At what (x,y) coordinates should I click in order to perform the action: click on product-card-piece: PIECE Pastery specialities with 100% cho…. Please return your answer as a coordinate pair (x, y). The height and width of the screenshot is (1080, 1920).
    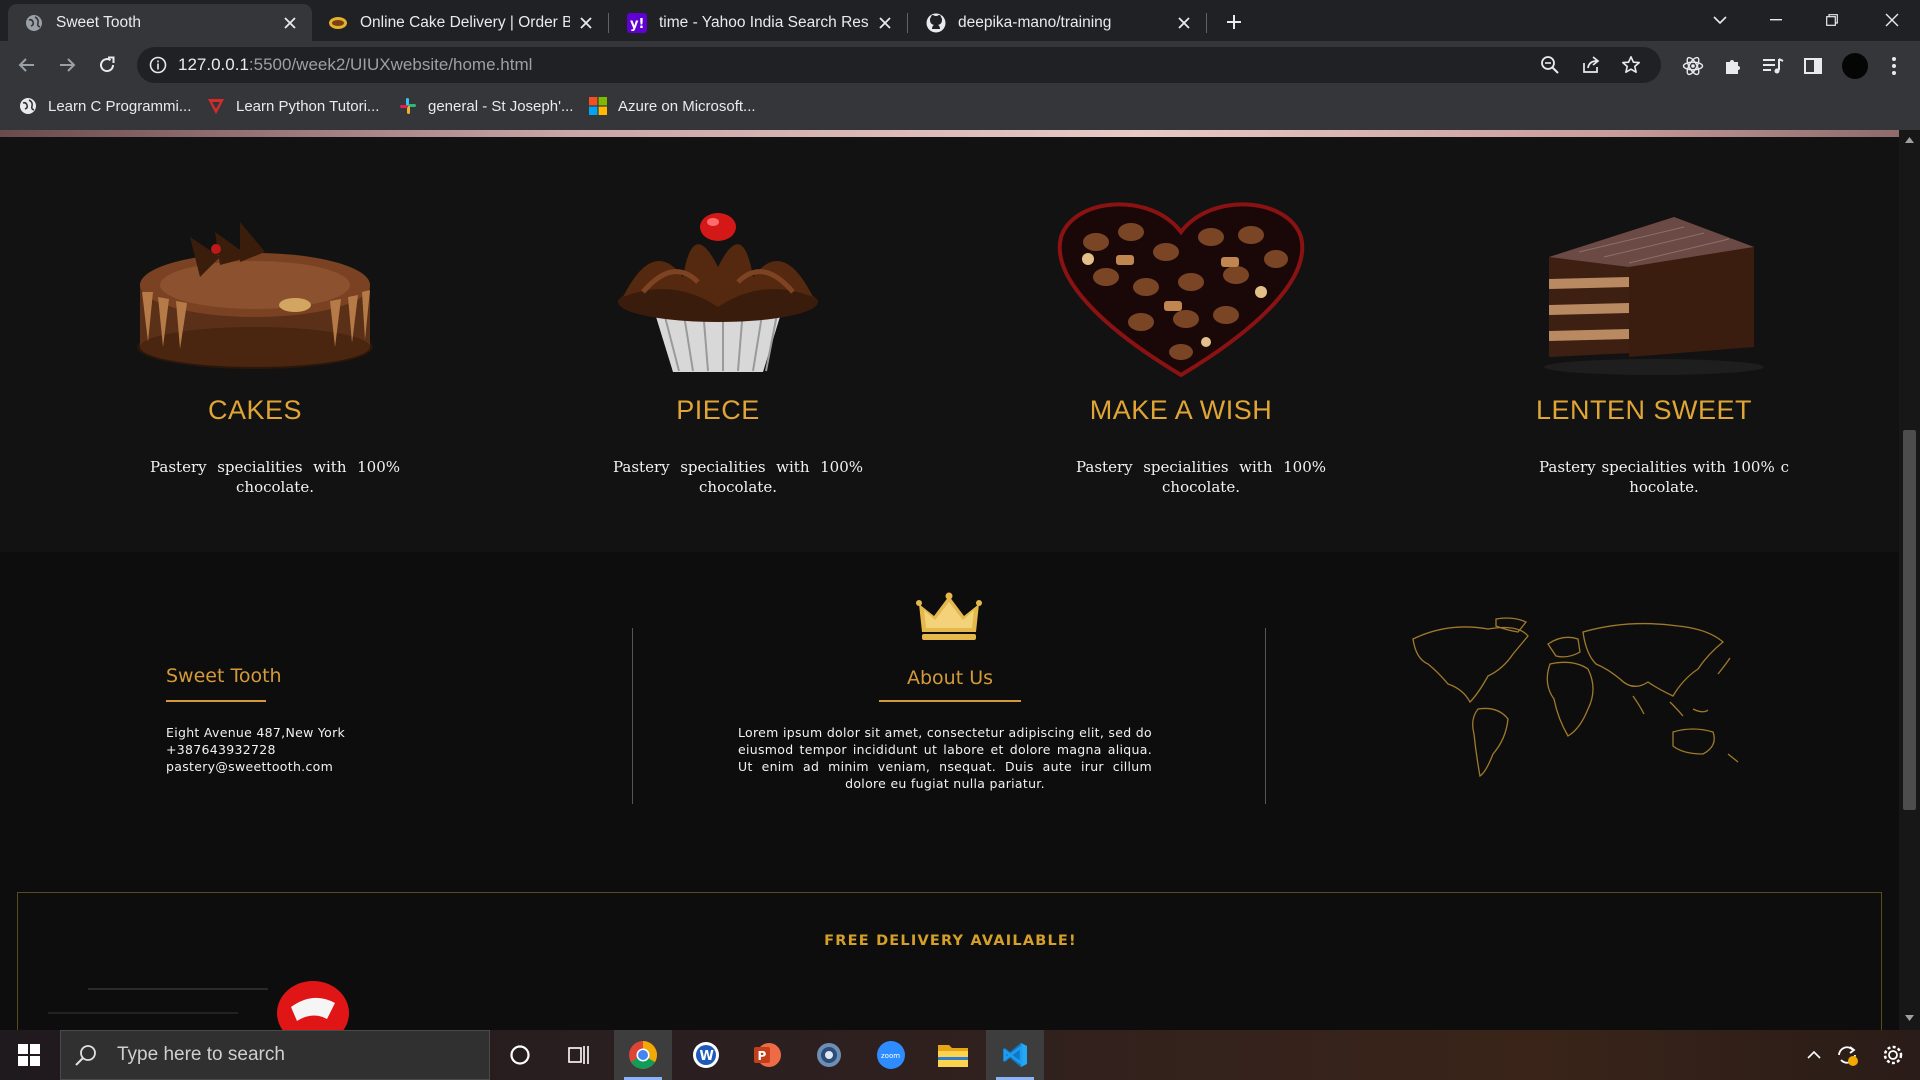
    Looking at the image, I should click on (718, 344).